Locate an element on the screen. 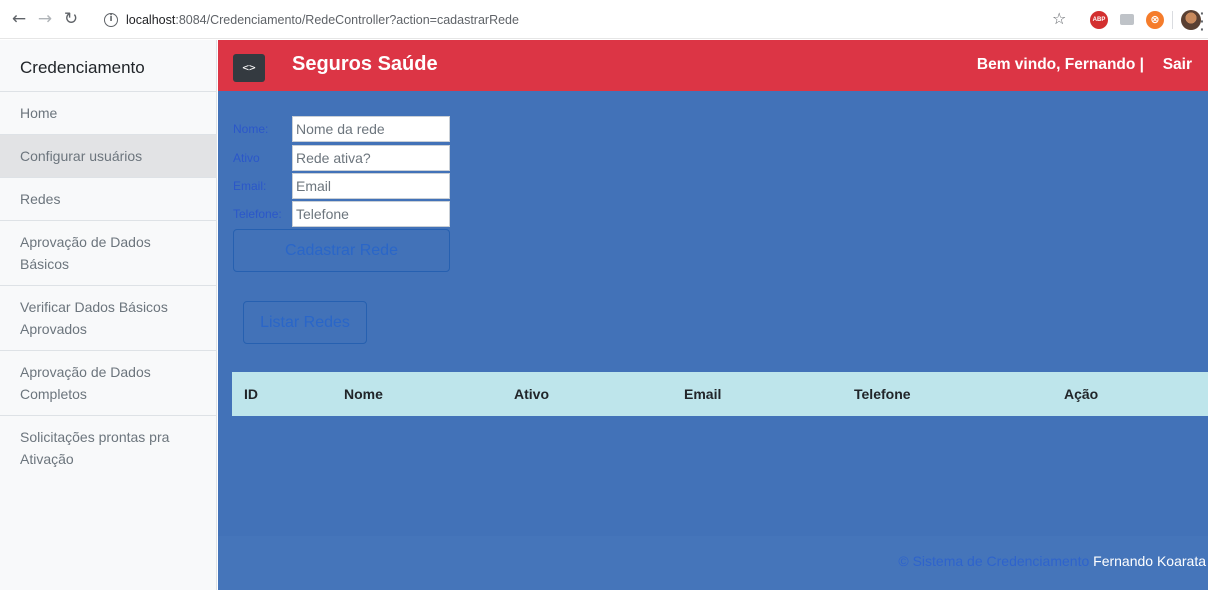 This screenshot has height=590, width=1208. reload-icon: ↻ is located at coordinates (71, 19).